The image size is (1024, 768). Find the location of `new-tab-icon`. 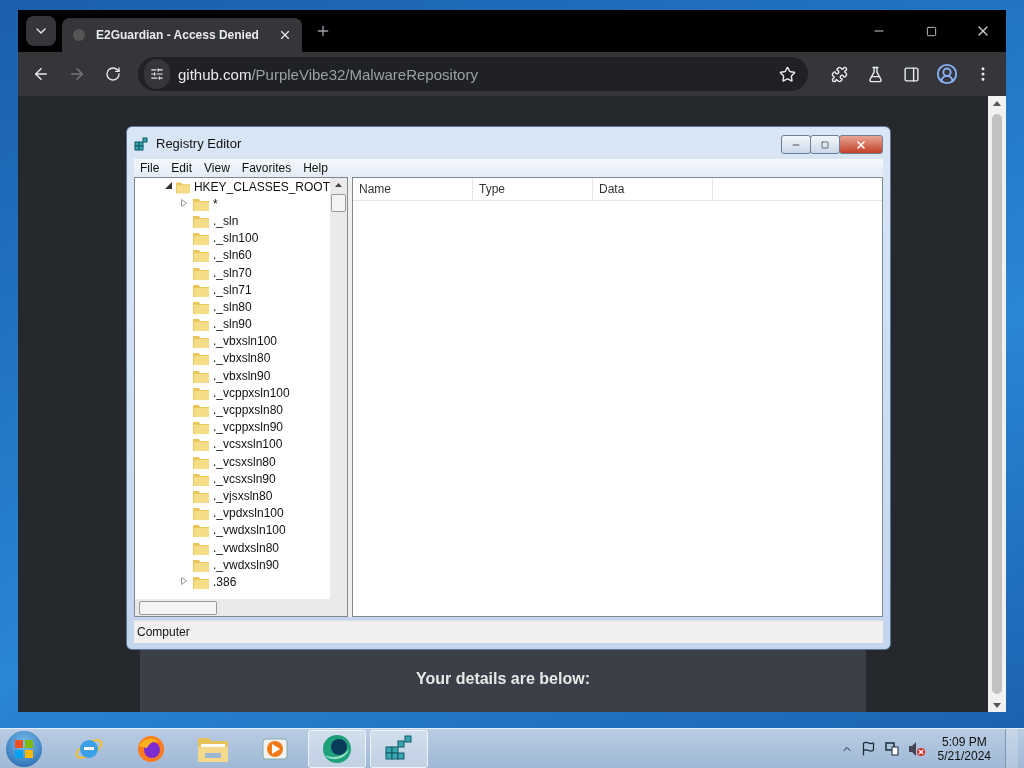

new-tab-icon is located at coordinates (323, 31).